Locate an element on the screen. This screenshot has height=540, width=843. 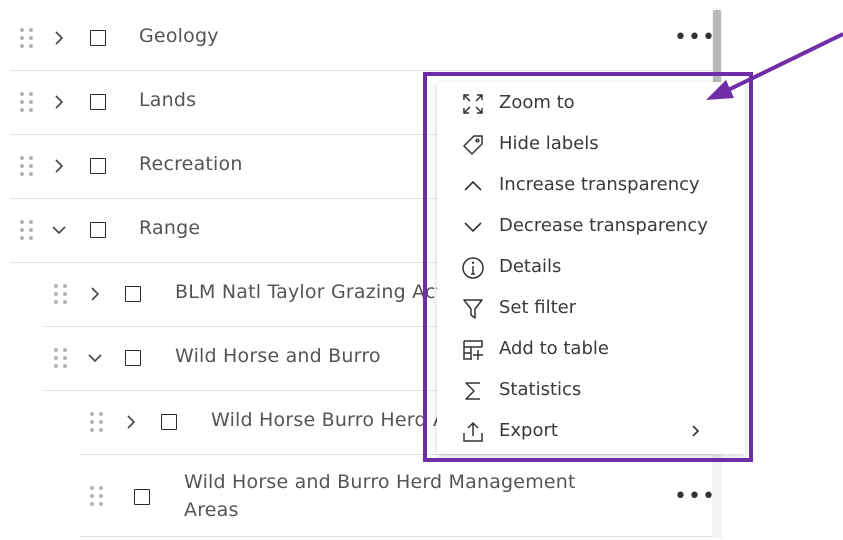
layer-label: Recreation is located at coordinates (191, 164).